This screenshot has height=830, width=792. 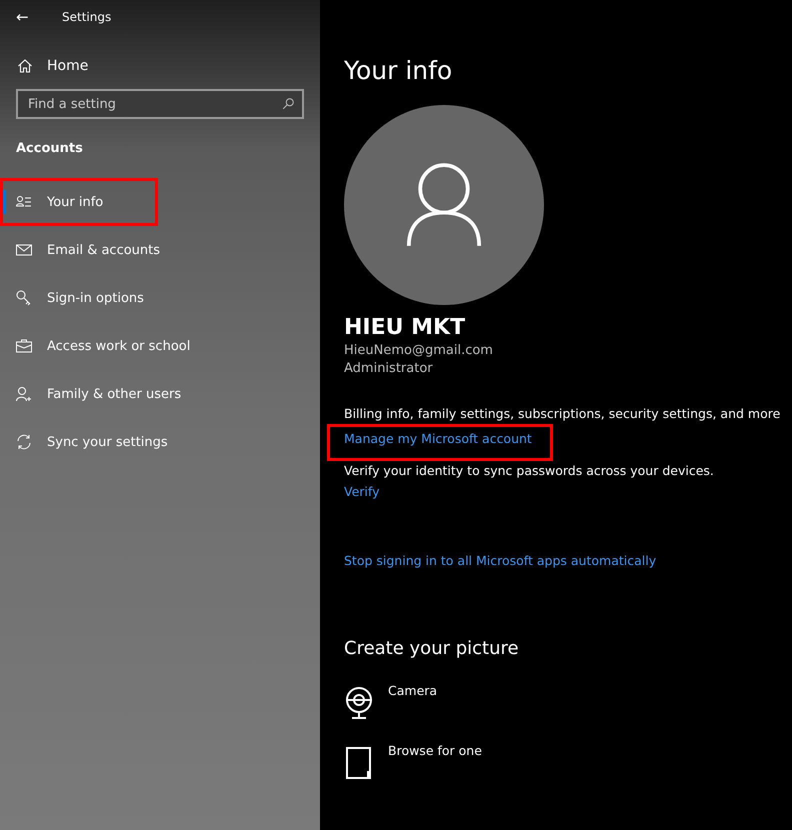 I want to click on section-heading: Create your picture, so click(x=432, y=648).